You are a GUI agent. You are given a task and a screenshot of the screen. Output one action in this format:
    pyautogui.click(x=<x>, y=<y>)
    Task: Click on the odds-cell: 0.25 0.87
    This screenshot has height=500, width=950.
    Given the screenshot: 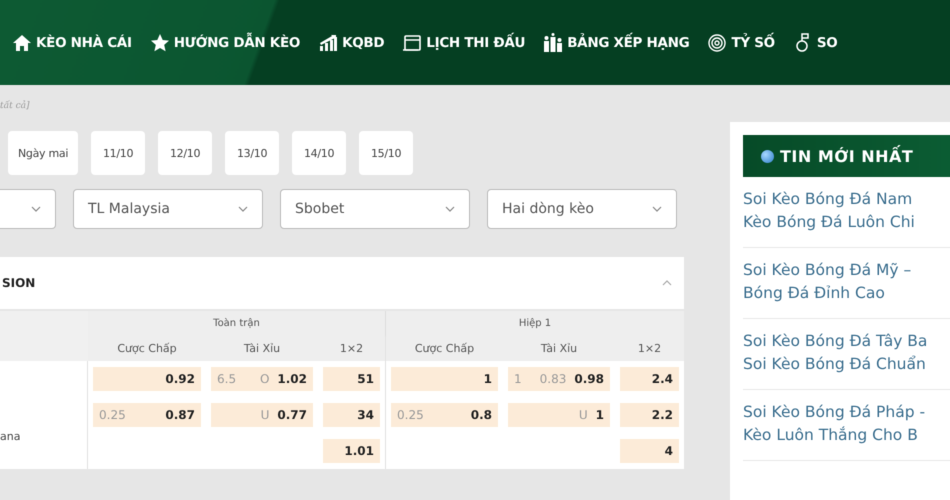 What is the action you would take?
    pyautogui.click(x=147, y=415)
    